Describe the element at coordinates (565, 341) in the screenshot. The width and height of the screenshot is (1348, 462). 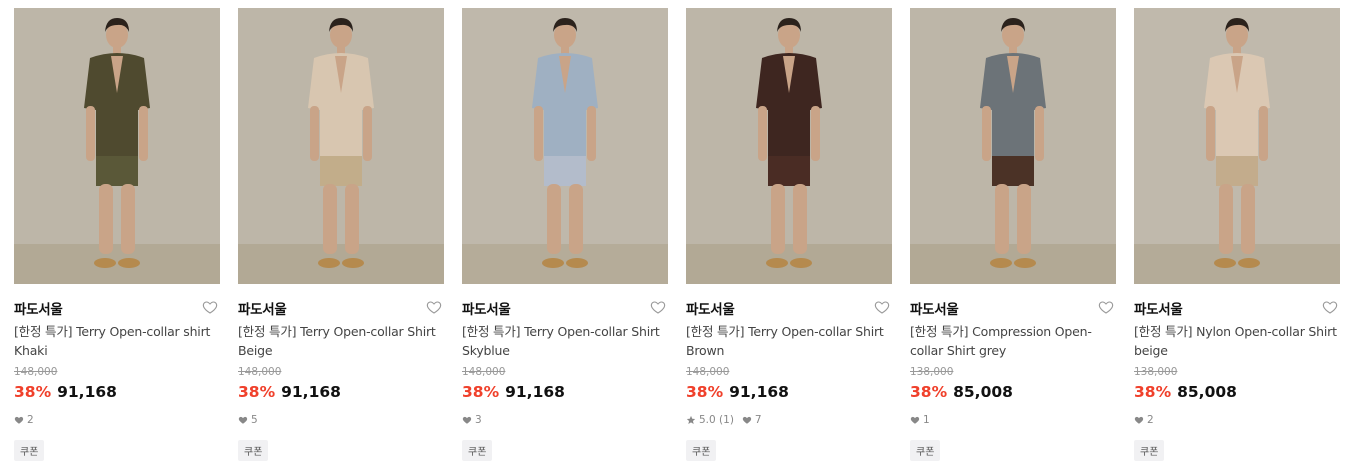
I see `product-name: [한정 특가] Terry Open-collar Shirt Skyblue` at that location.